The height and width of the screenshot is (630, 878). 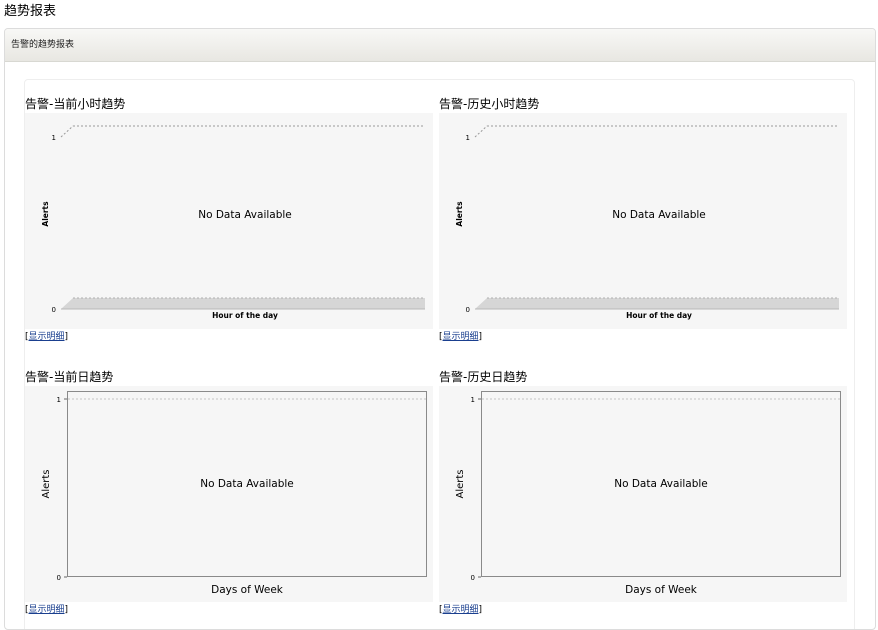 I want to click on page-title: 趋势报表, so click(x=30, y=11).